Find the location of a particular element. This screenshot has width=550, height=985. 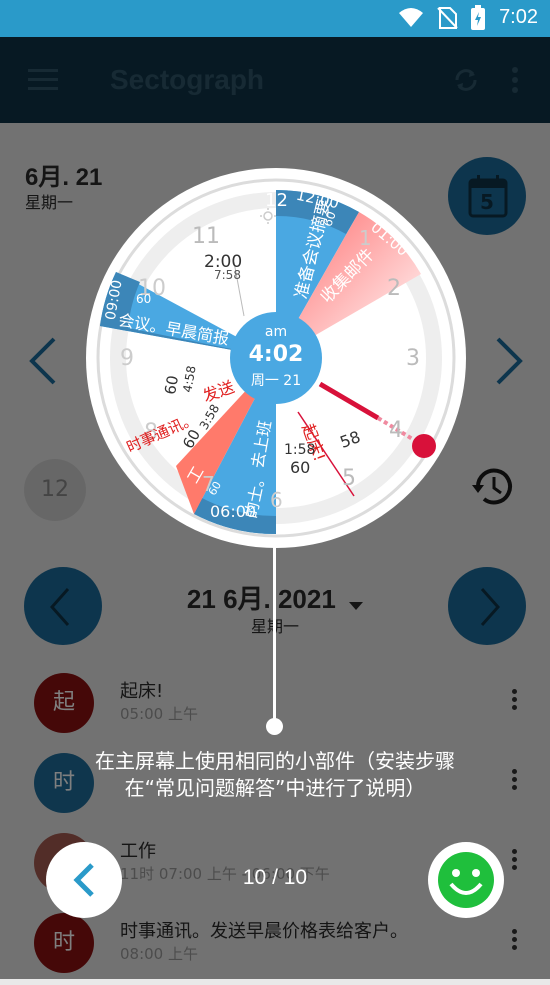

hour-label: 3 is located at coordinates (413, 358).